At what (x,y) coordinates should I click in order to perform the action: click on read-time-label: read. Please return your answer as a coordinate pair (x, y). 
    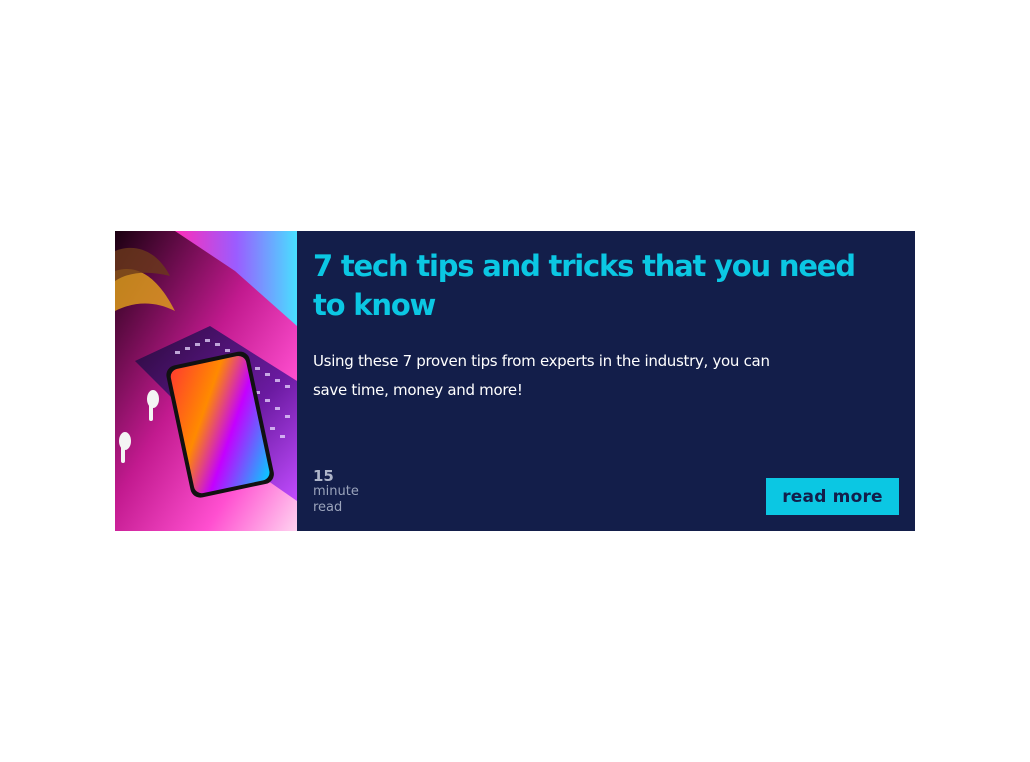
    Looking at the image, I should click on (328, 507).